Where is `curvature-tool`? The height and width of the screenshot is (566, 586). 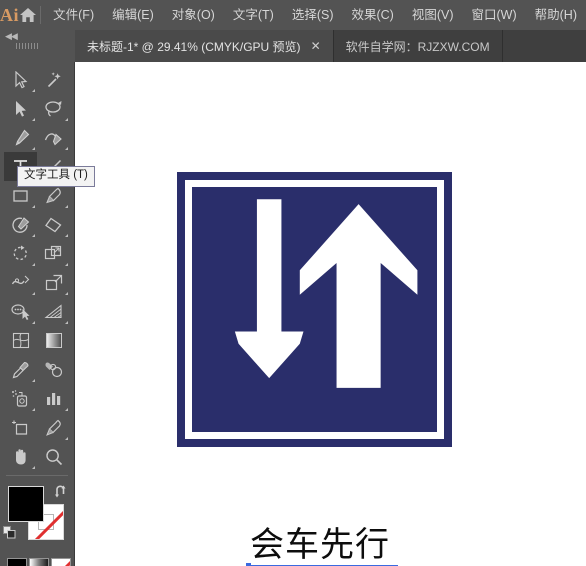 curvature-tool is located at coordinates (53, 137).